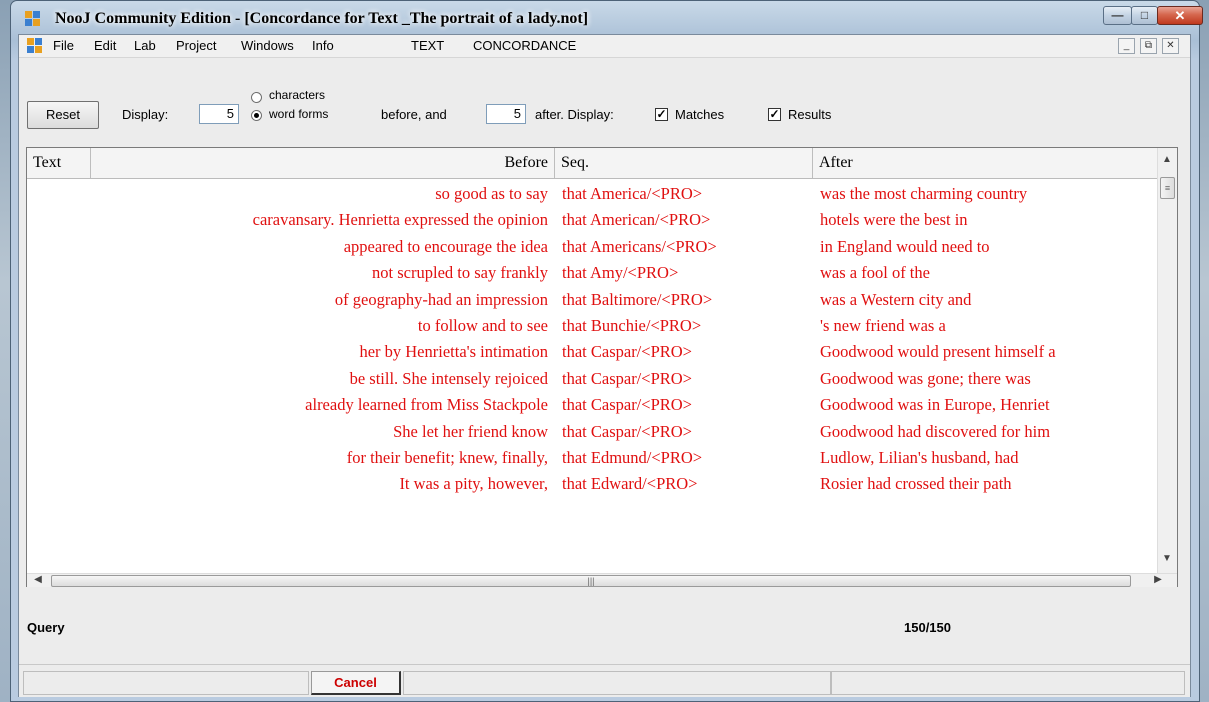 Image resolution: width=1209 pixels, height=702 pixels. I want to click on mdi-minimize-button: _, so click(1126, 46).